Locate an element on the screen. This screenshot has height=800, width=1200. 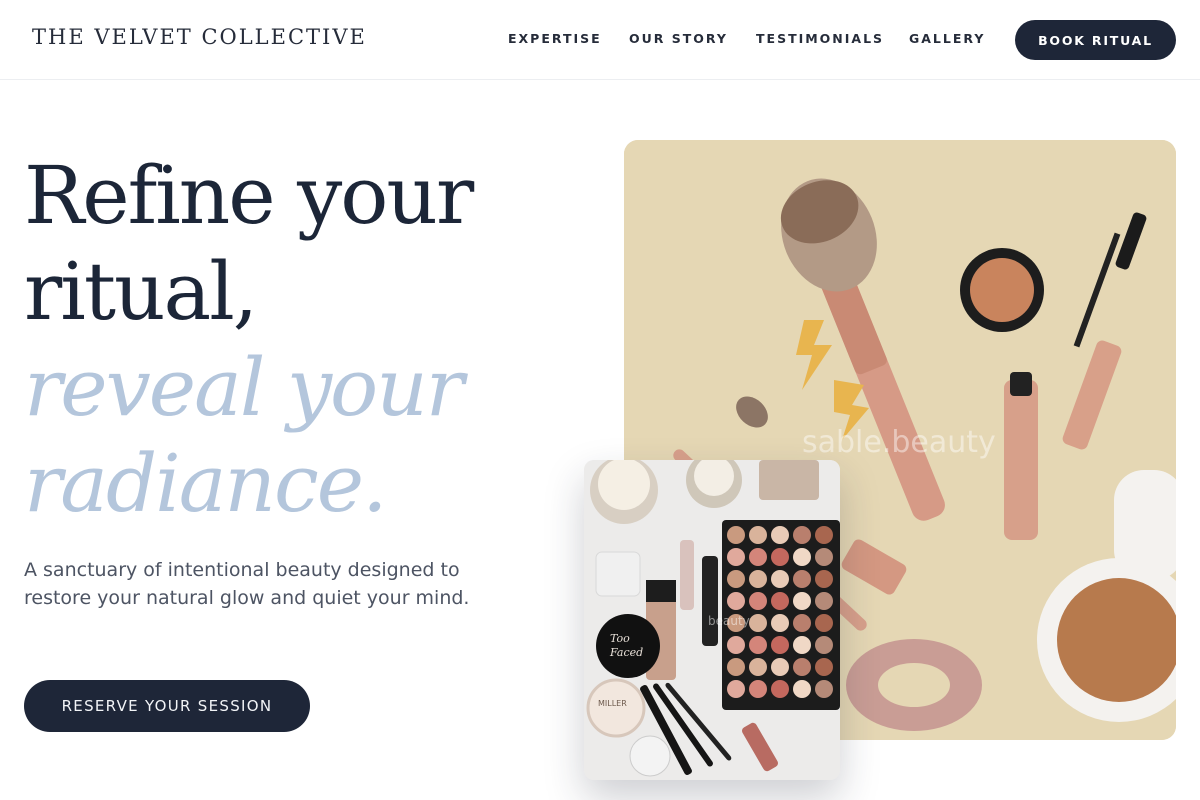
nav-link-expertise: EXPERTISE is located at coordinates (555, 38).